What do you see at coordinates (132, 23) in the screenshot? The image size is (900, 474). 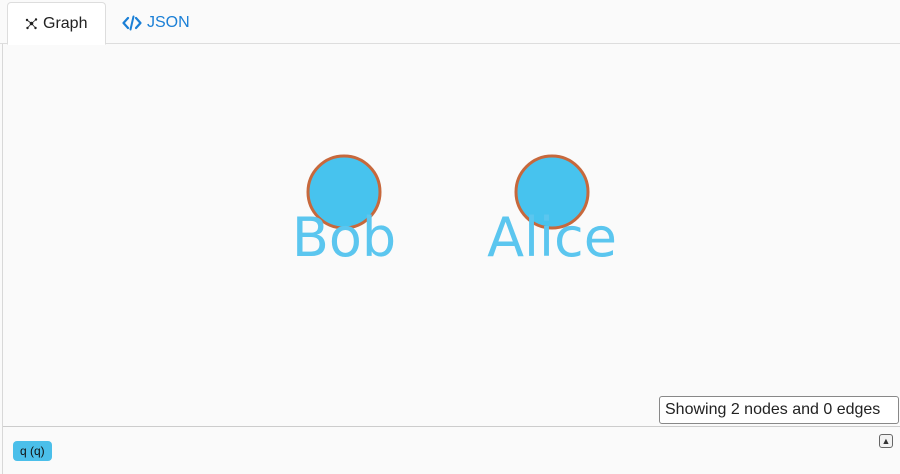 I see `code-icon` at bounding box center [132, 23].